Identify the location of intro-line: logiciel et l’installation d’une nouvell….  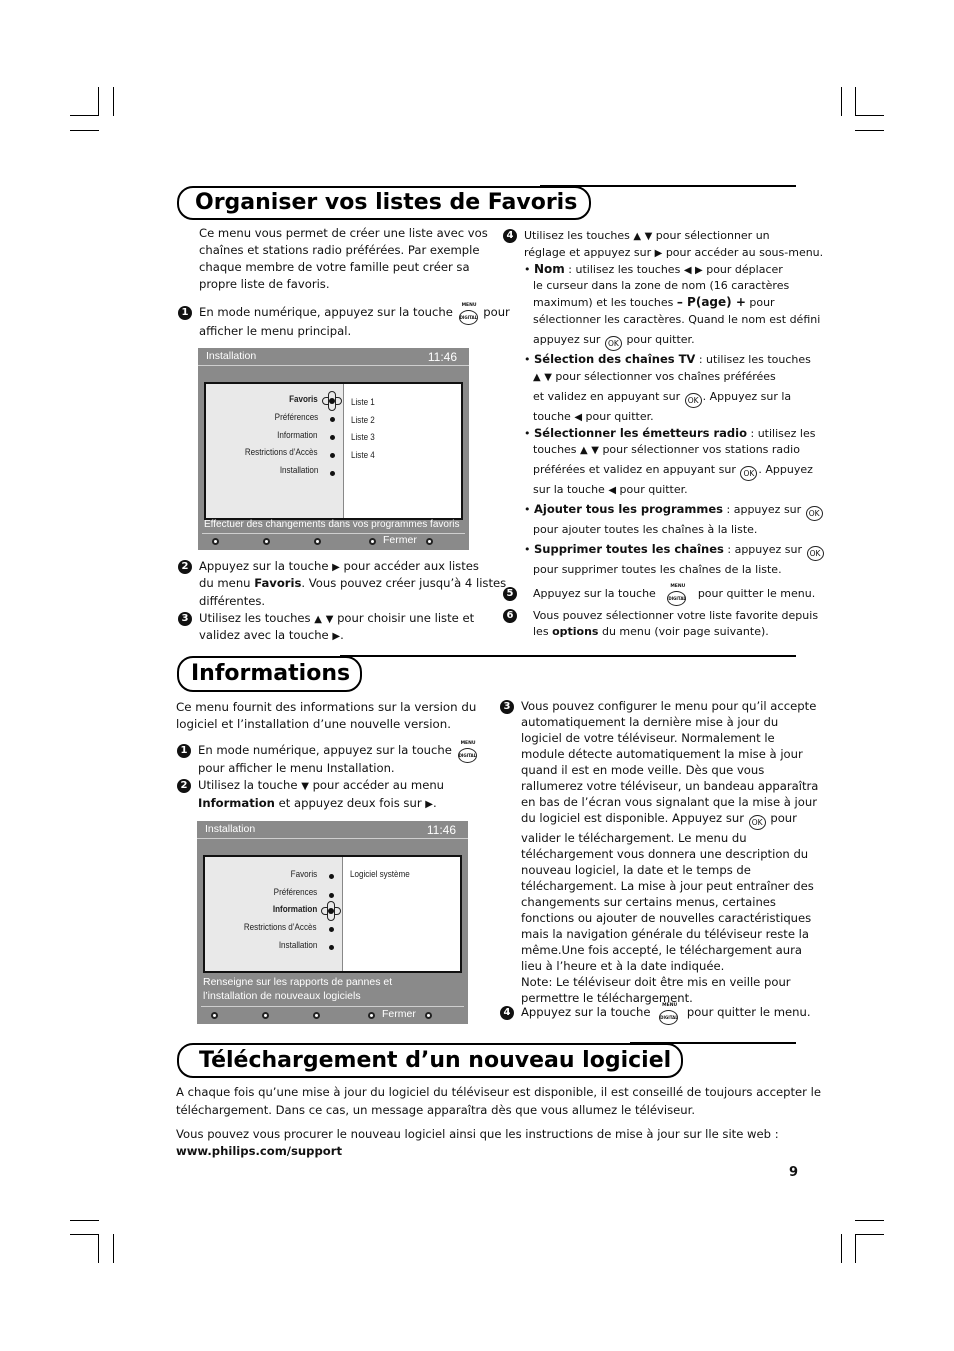
(313, 724).